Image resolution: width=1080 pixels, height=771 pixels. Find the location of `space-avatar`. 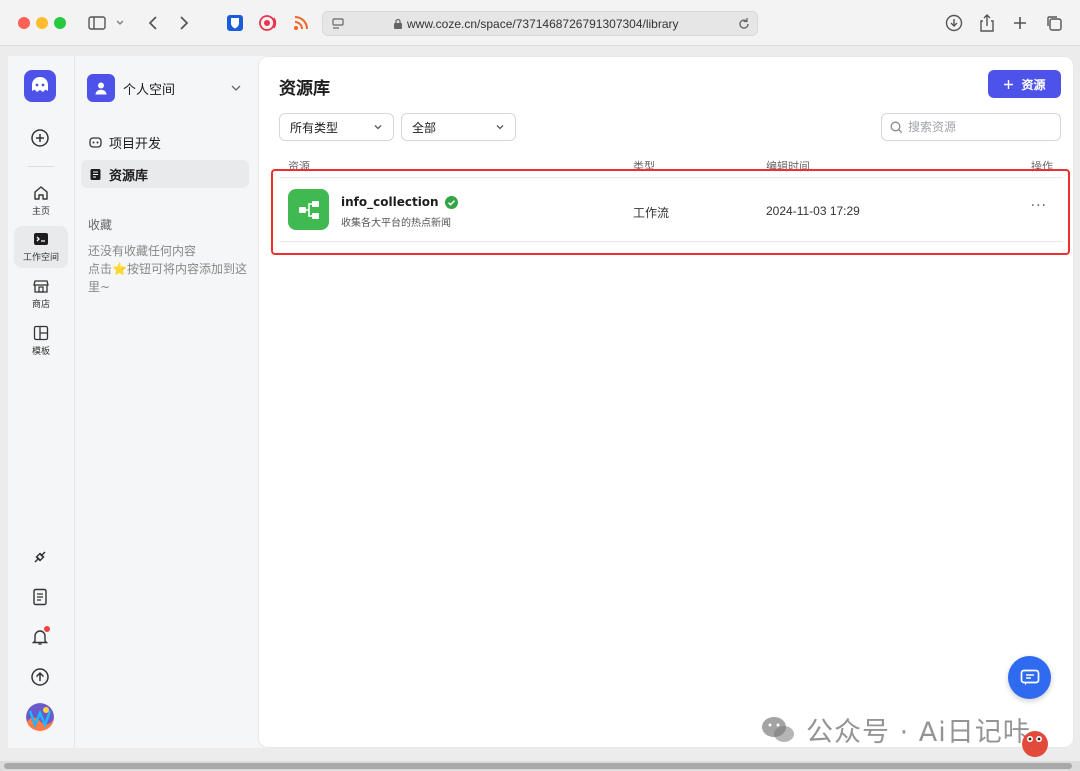

space-avatar is located at coordinates (101, 88).